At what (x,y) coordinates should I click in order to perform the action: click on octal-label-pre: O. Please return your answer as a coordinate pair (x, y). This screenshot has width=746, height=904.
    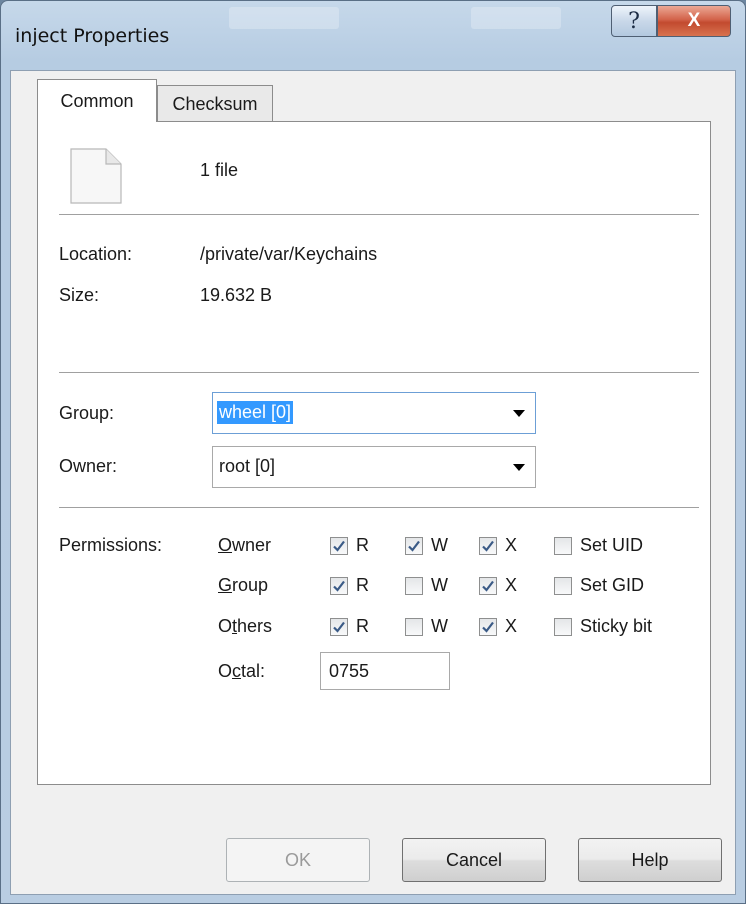
    Looking at the image, I should click on (225, 671).